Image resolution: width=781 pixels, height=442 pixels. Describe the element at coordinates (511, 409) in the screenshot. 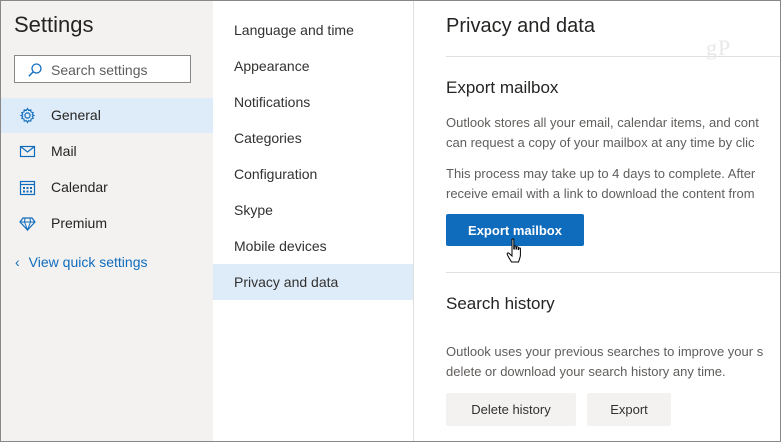

I see `delete-history-button: Delete history` at that location.